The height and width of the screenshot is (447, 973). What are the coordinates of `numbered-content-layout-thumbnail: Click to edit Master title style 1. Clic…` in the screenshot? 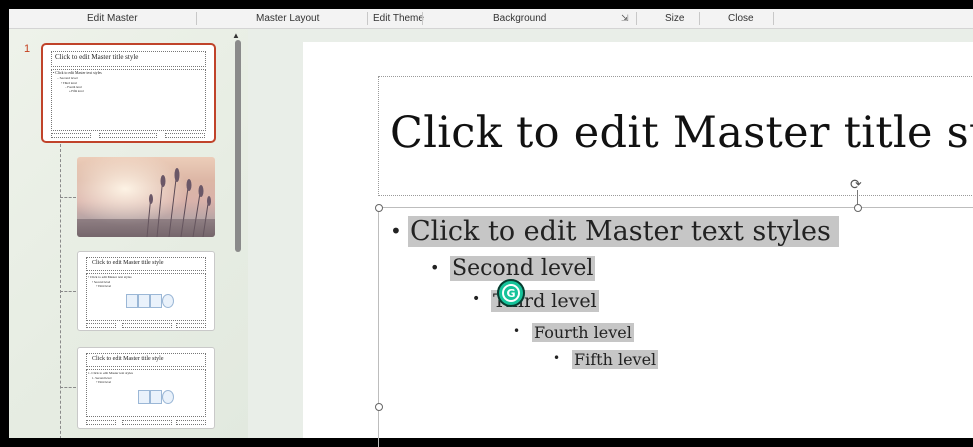 It's located at (146, 388).